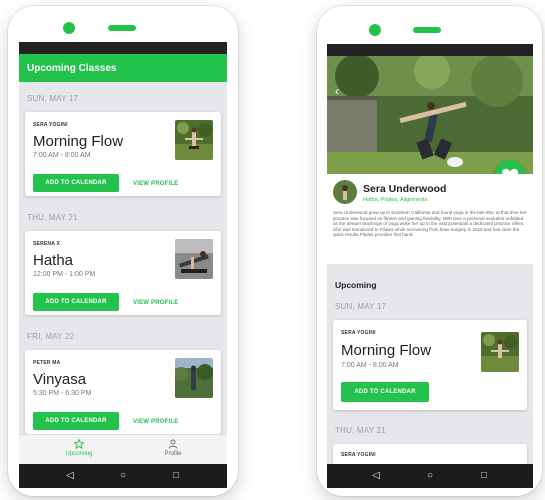 The height and width of the screenshot is (500, 545). I want to click on class-name: Vinyasa, so click(60, 379).